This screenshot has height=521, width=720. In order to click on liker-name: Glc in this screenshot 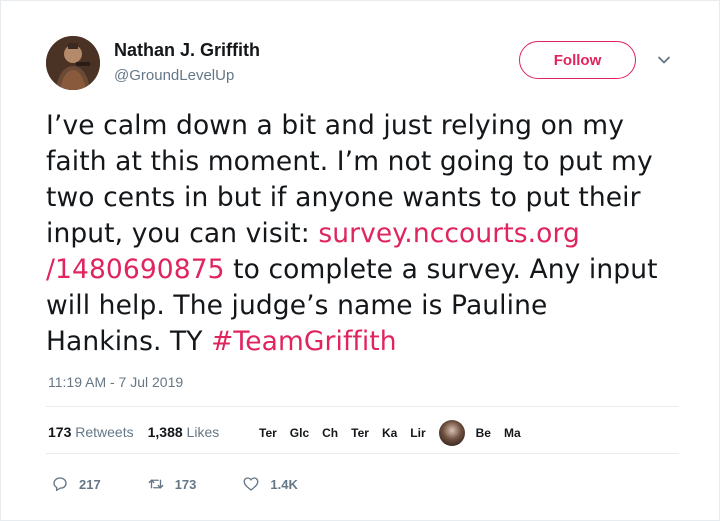, I will do `click(299, 433)`.